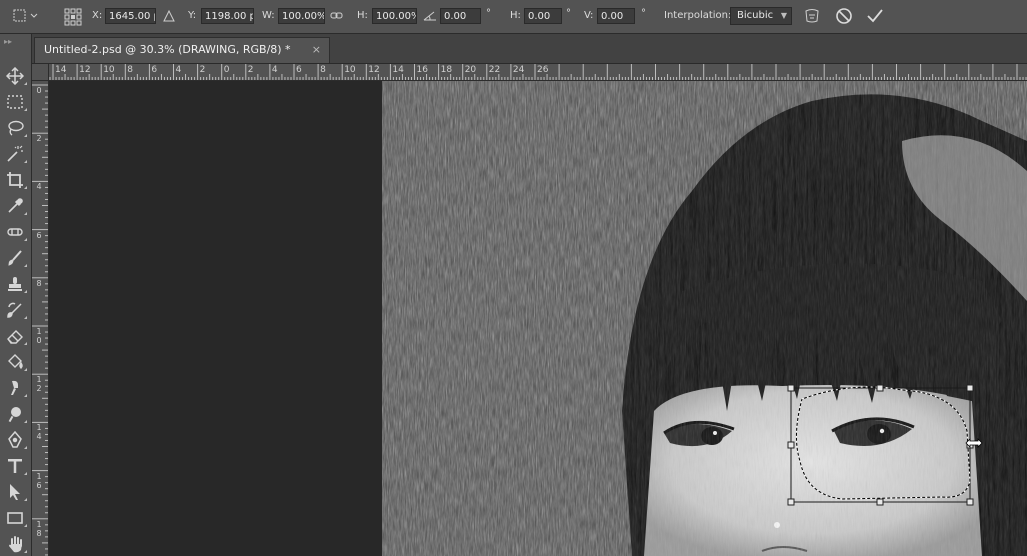  I want to click on tools-panel: ▸▸, so click(16, 295).